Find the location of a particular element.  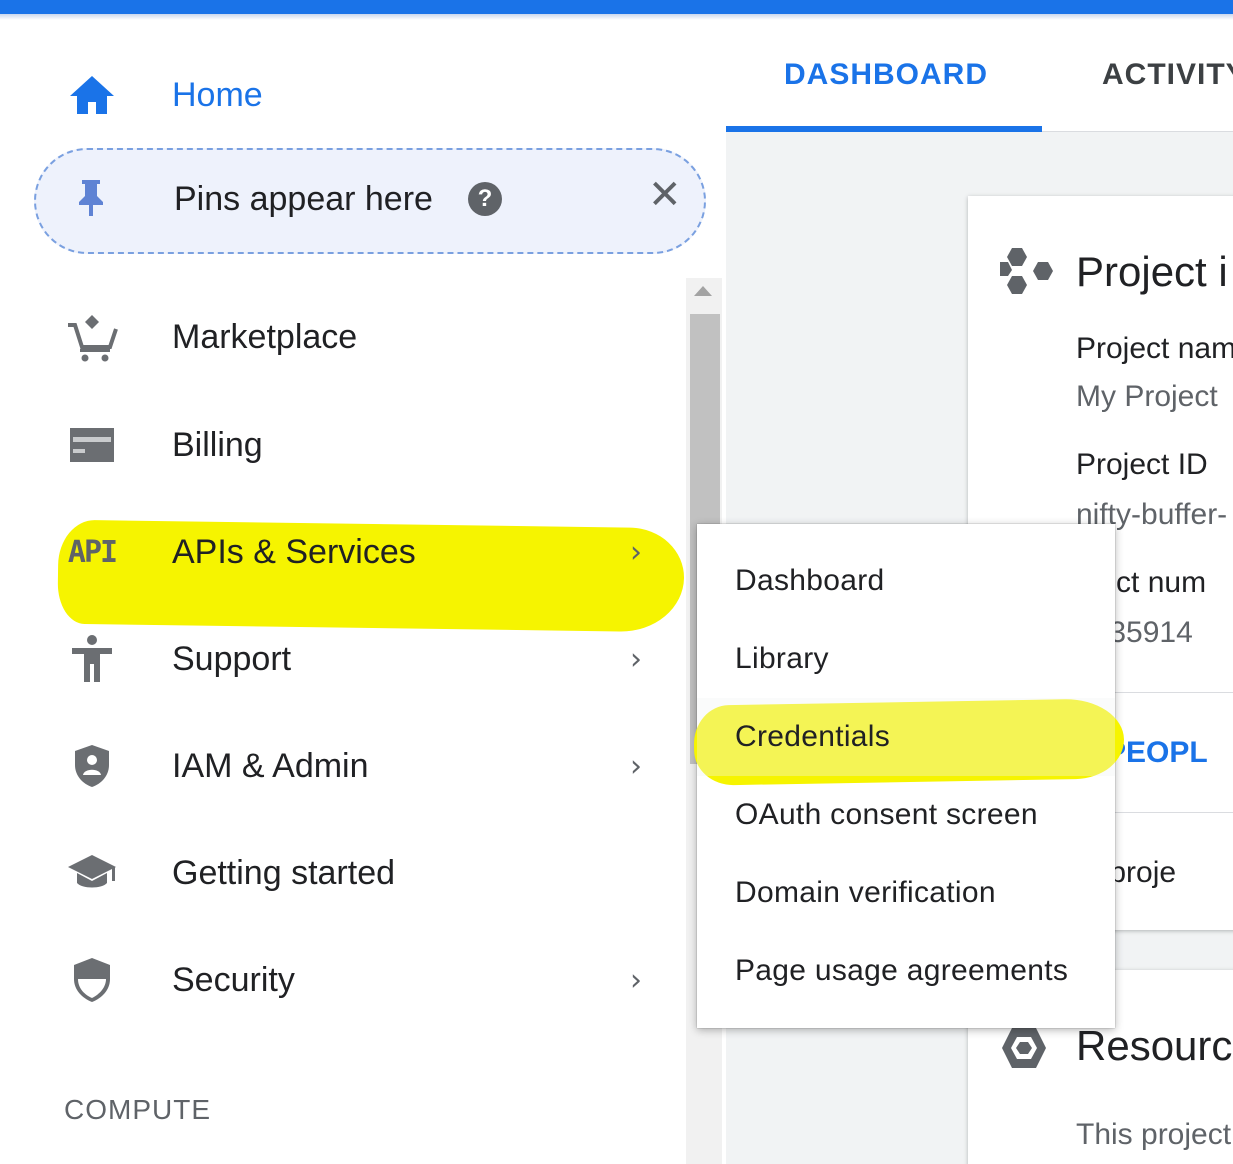

close-icon: ✕ is located at coordinates (665, 195).